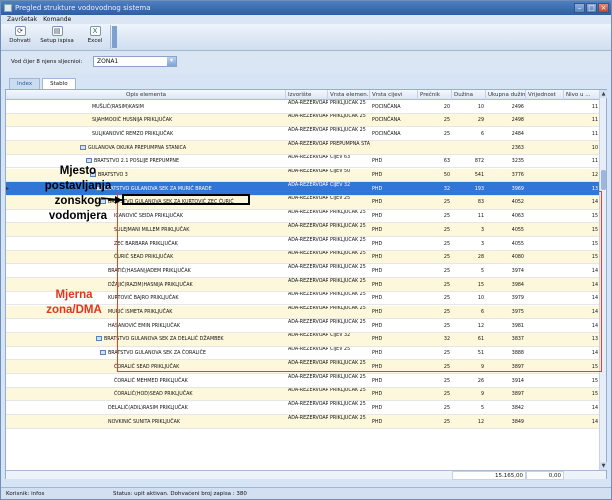  What do you see at coordinates (306, 475) in the screenshot?
I see `grid-footer: 15.165,00 0,00` at bounding box center [306, 475].